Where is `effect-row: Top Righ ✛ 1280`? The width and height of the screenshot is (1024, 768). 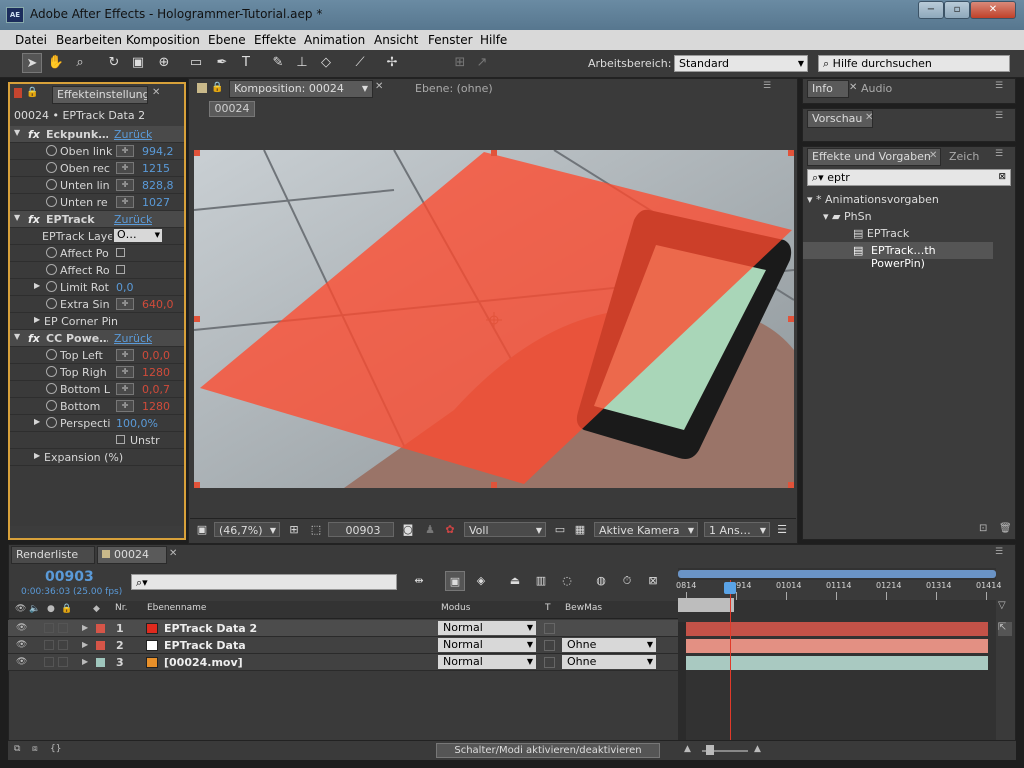 effect-row: Top Righ ✛ 1280 is located at coordinates (97, 372).